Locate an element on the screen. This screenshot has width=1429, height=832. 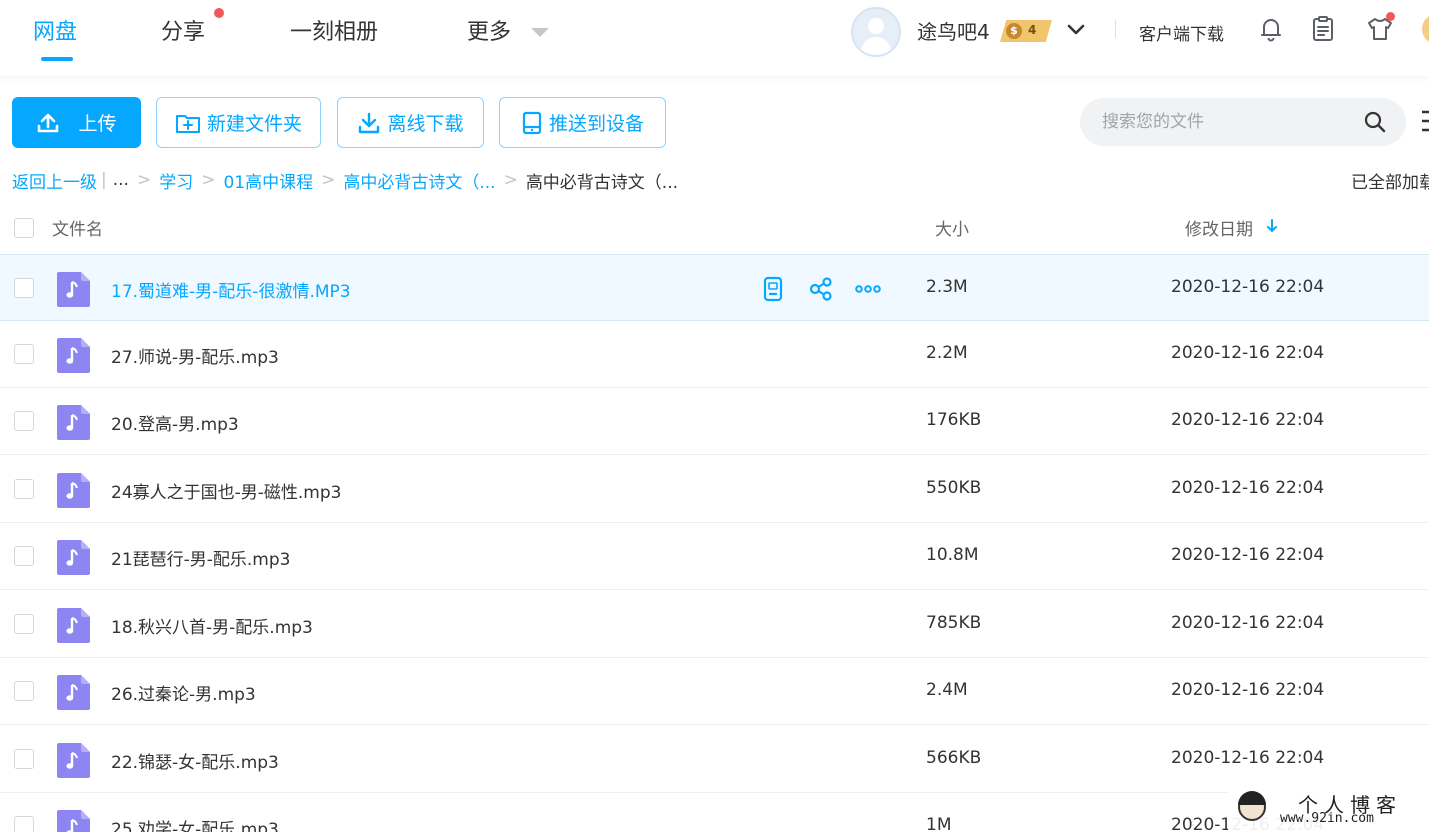
file-name: 22.锦瑟-女-配乐.mp3 is located at coordinates (195, 760).